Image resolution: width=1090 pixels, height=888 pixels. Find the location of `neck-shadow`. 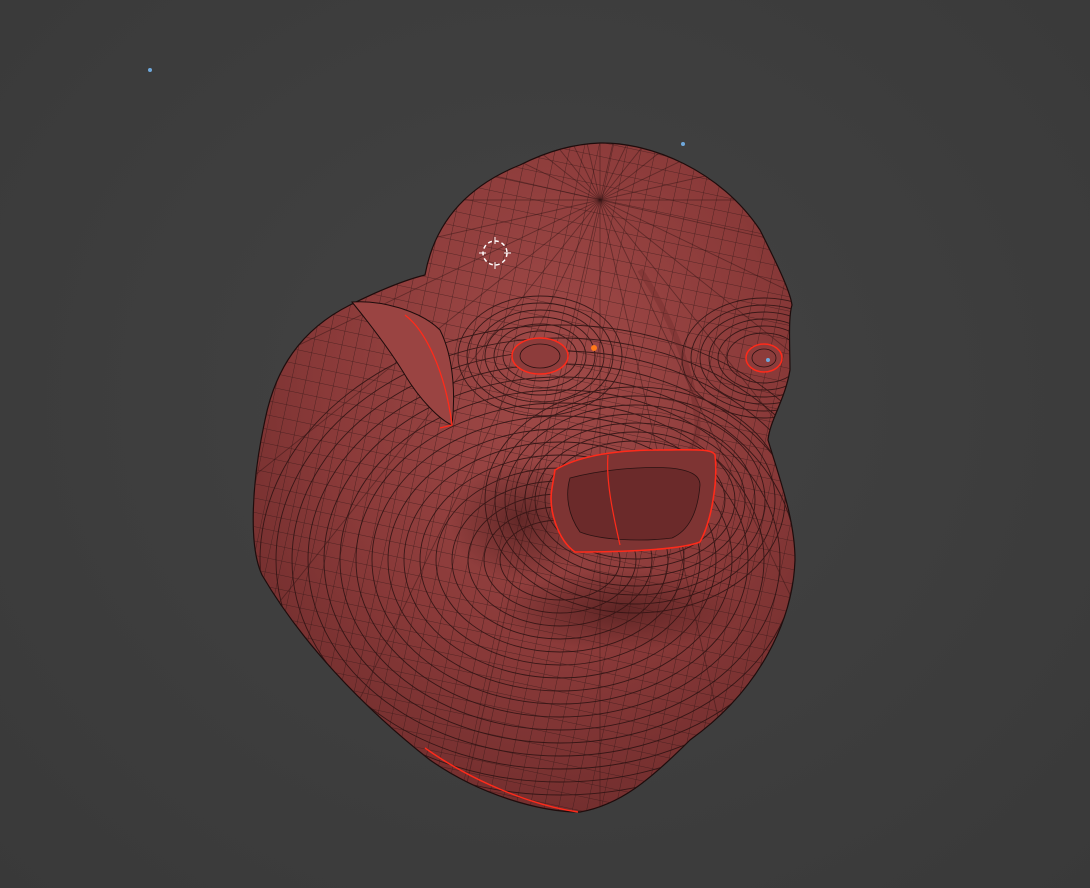

neck-shadow is located at coordinates (620, 610).